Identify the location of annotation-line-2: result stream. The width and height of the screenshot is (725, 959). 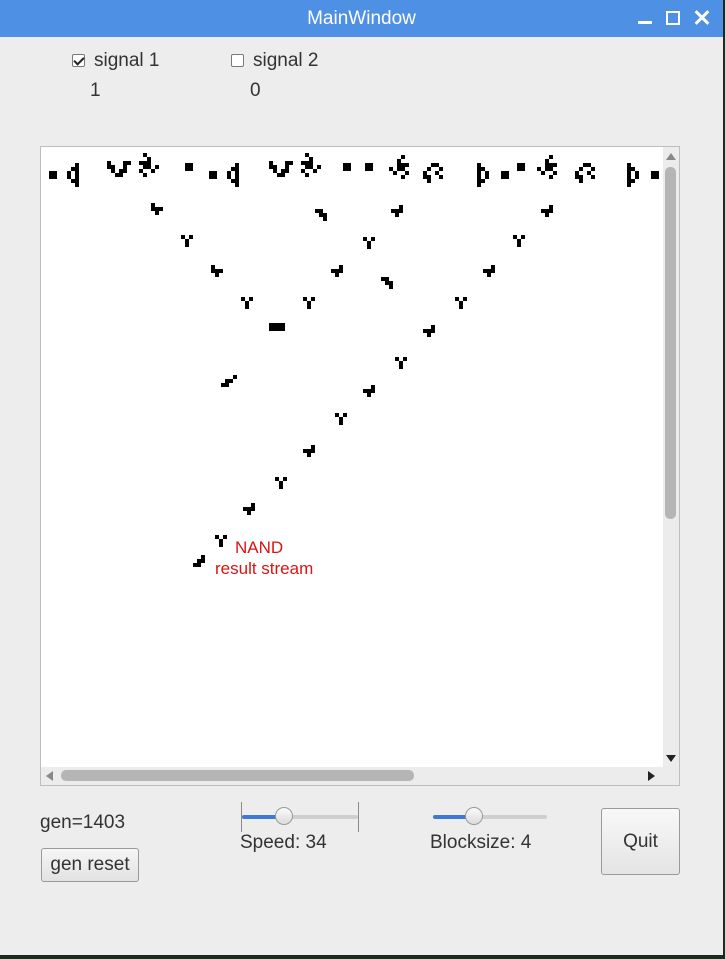
(264, 568).